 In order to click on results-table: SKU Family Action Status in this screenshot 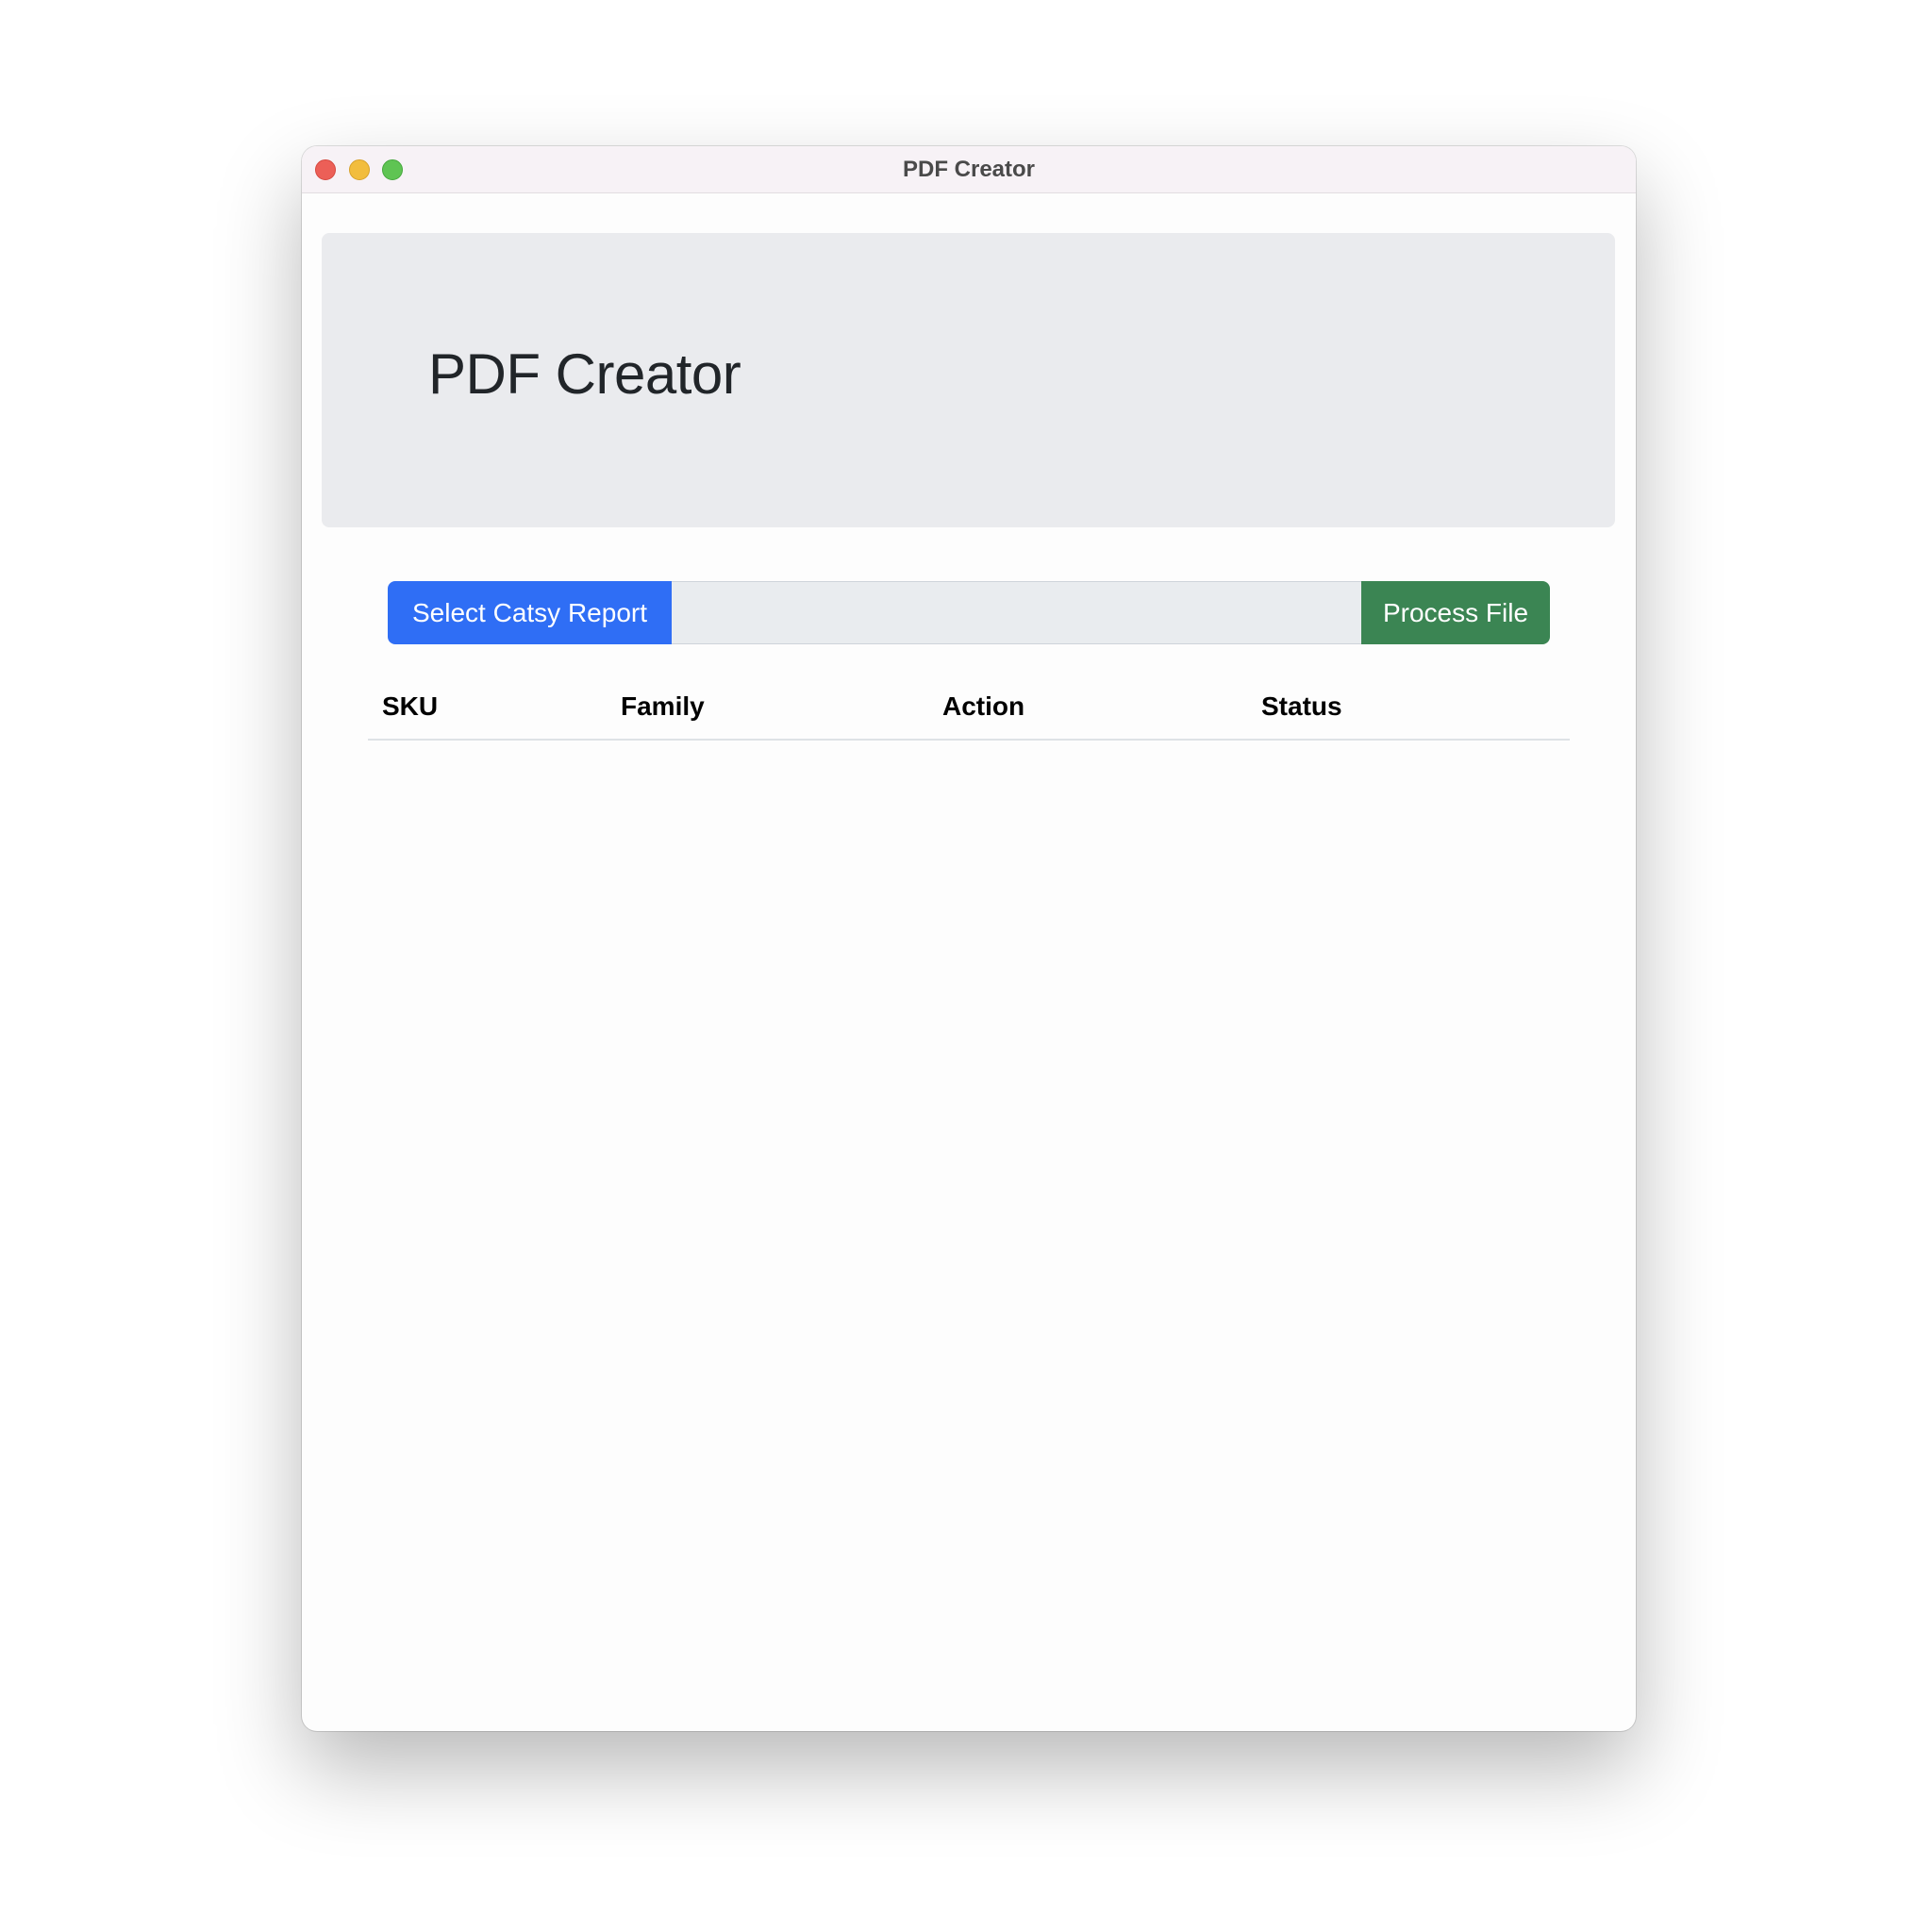, I will do `click(969, 708)`.